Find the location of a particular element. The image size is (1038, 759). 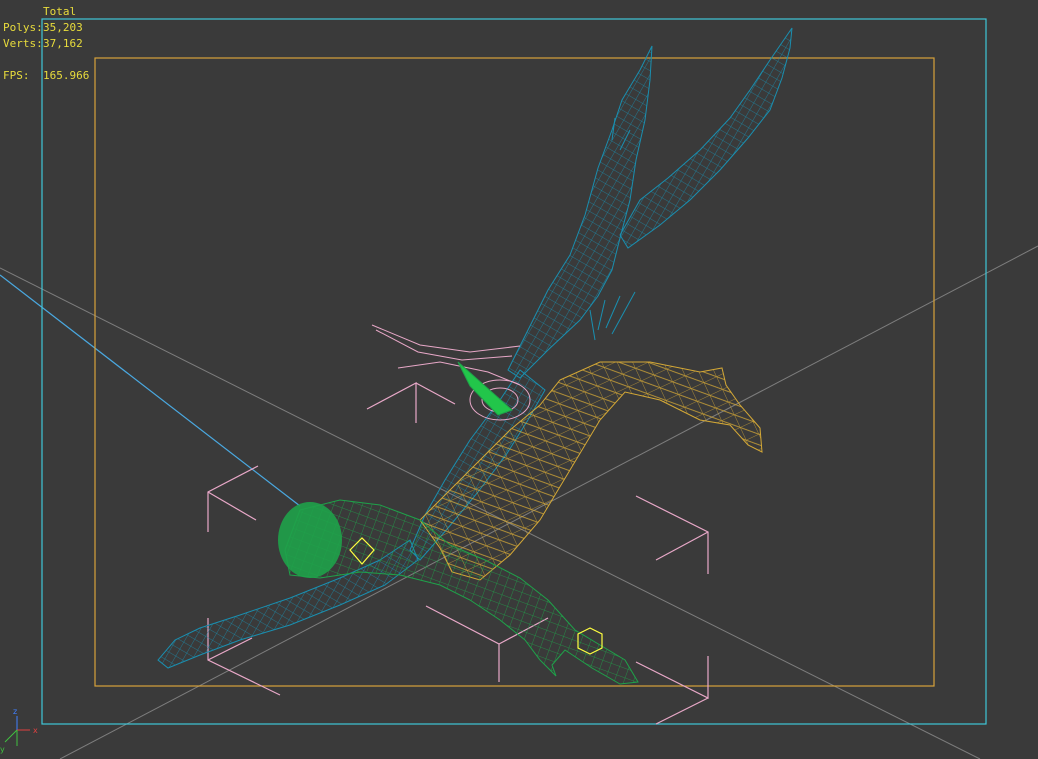

camera-ray is located at coordinates (150, 390).